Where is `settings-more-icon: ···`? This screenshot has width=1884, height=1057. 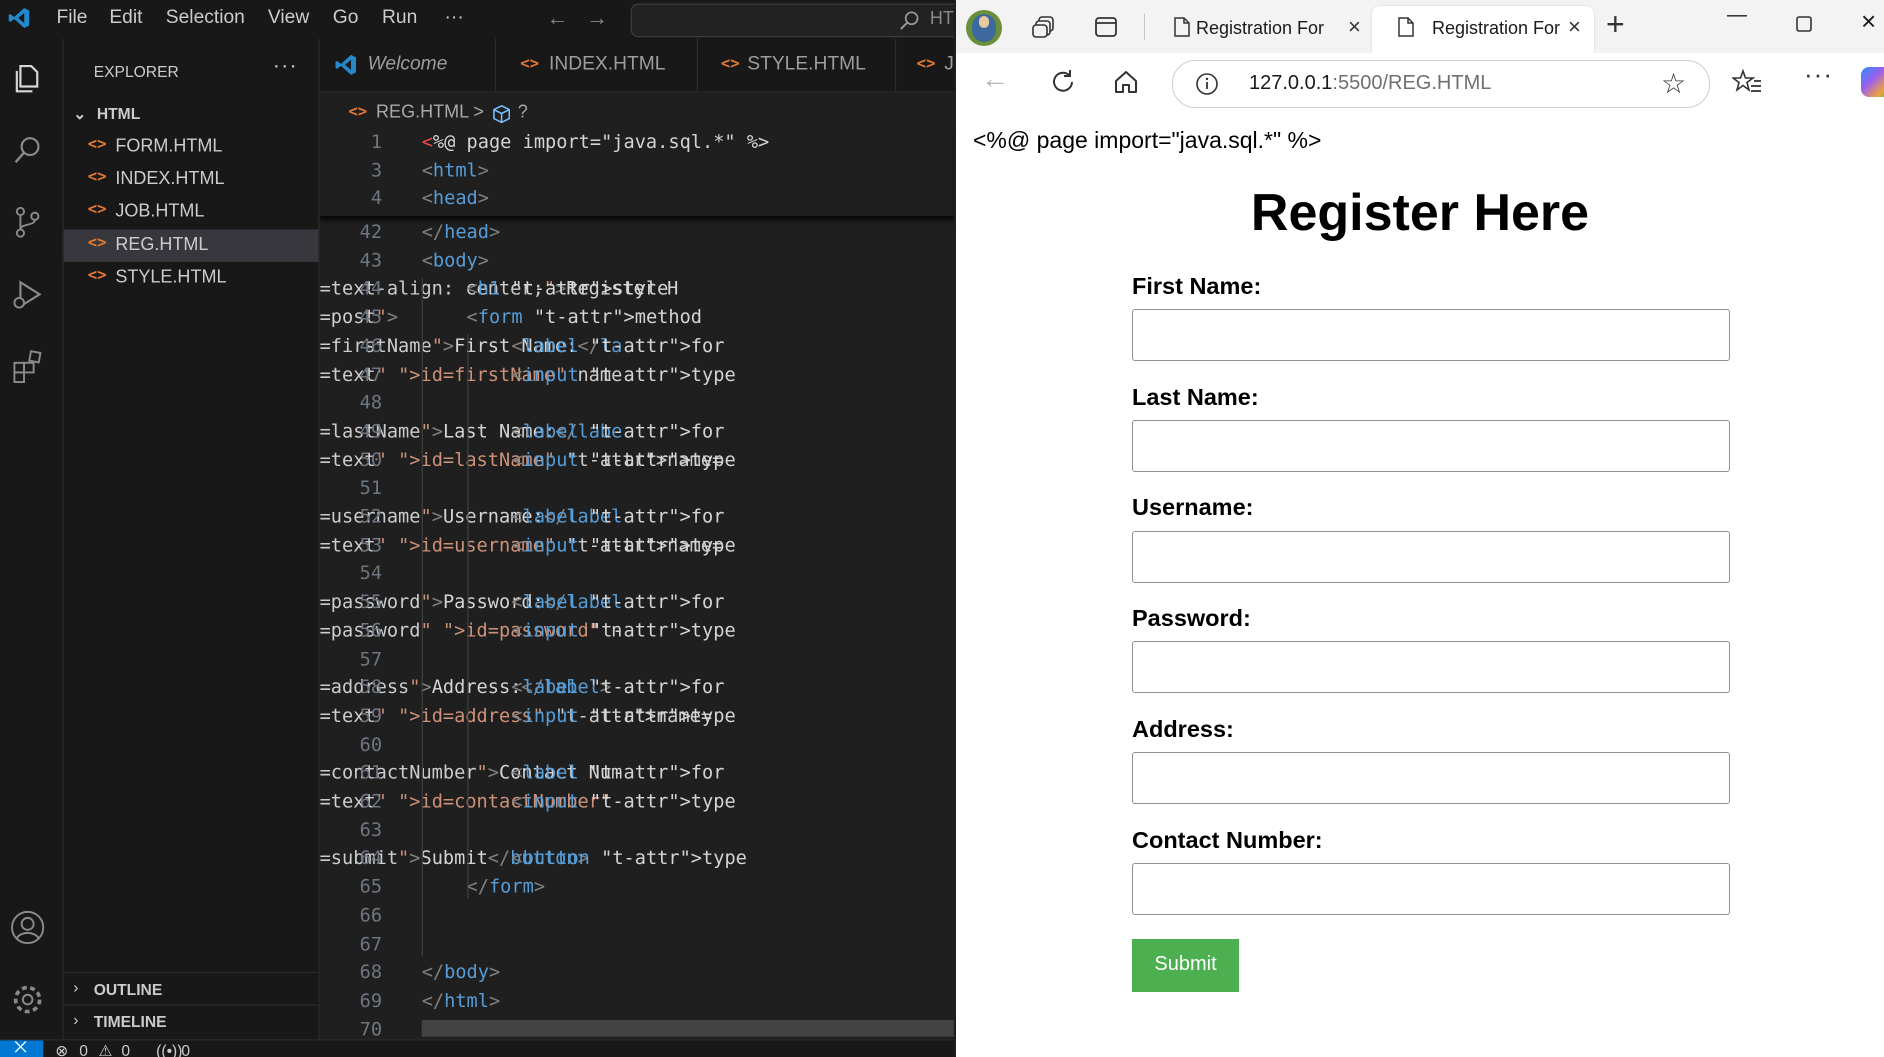 settings-more-icon: ··· is located at coordinates (1818, 74).